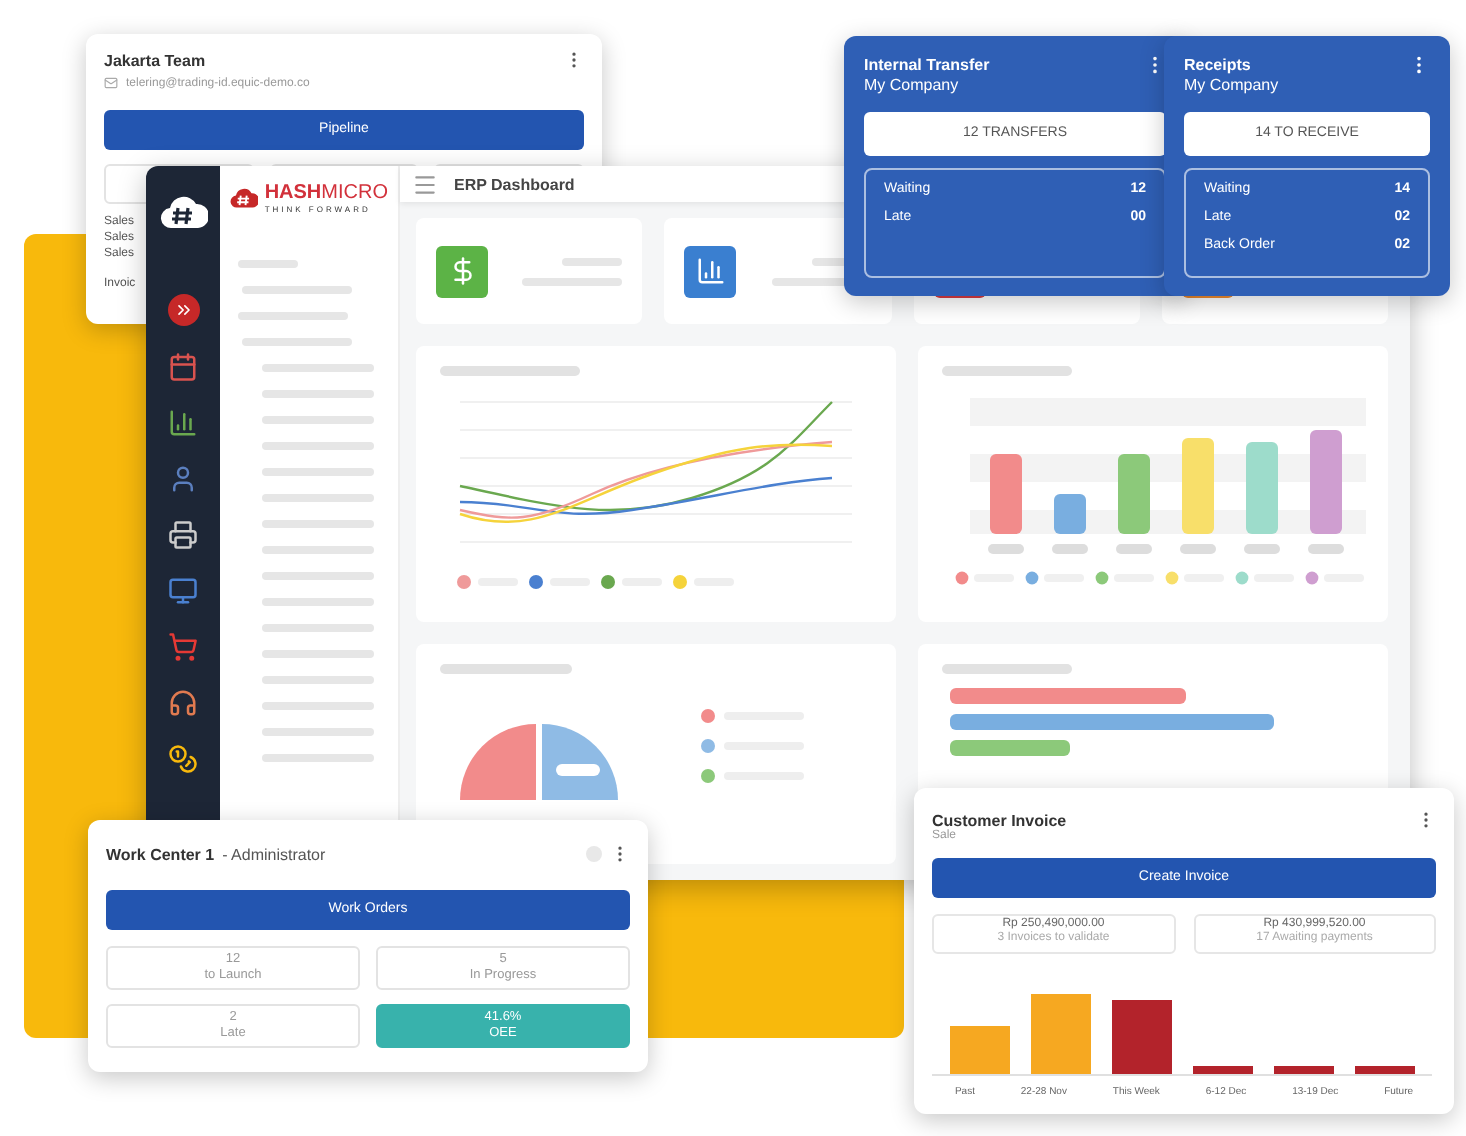 This screenshot has height=1136, width=1466. What do you see at coordinates (1217, 65) in the screenshot?
I see `card-title: Receipts` at bounding box center [1217, 65].